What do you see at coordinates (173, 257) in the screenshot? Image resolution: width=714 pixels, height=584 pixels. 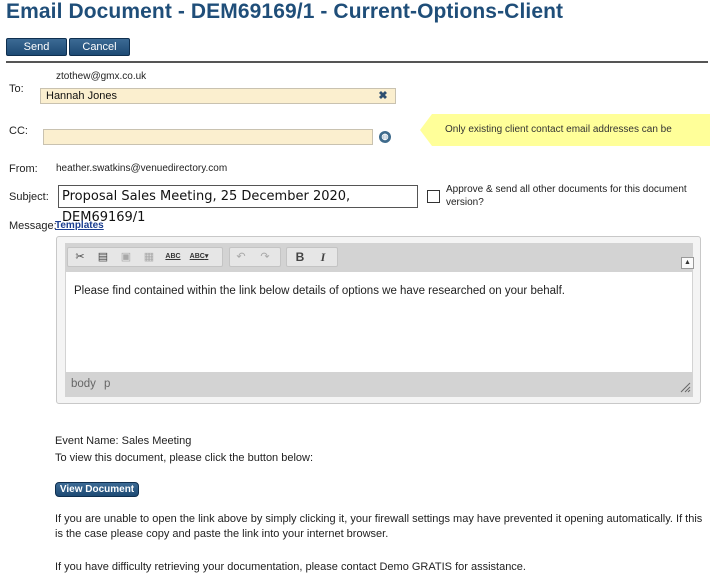 I see `spellcheck-icon: ABC` at bounding box center [173, 257].